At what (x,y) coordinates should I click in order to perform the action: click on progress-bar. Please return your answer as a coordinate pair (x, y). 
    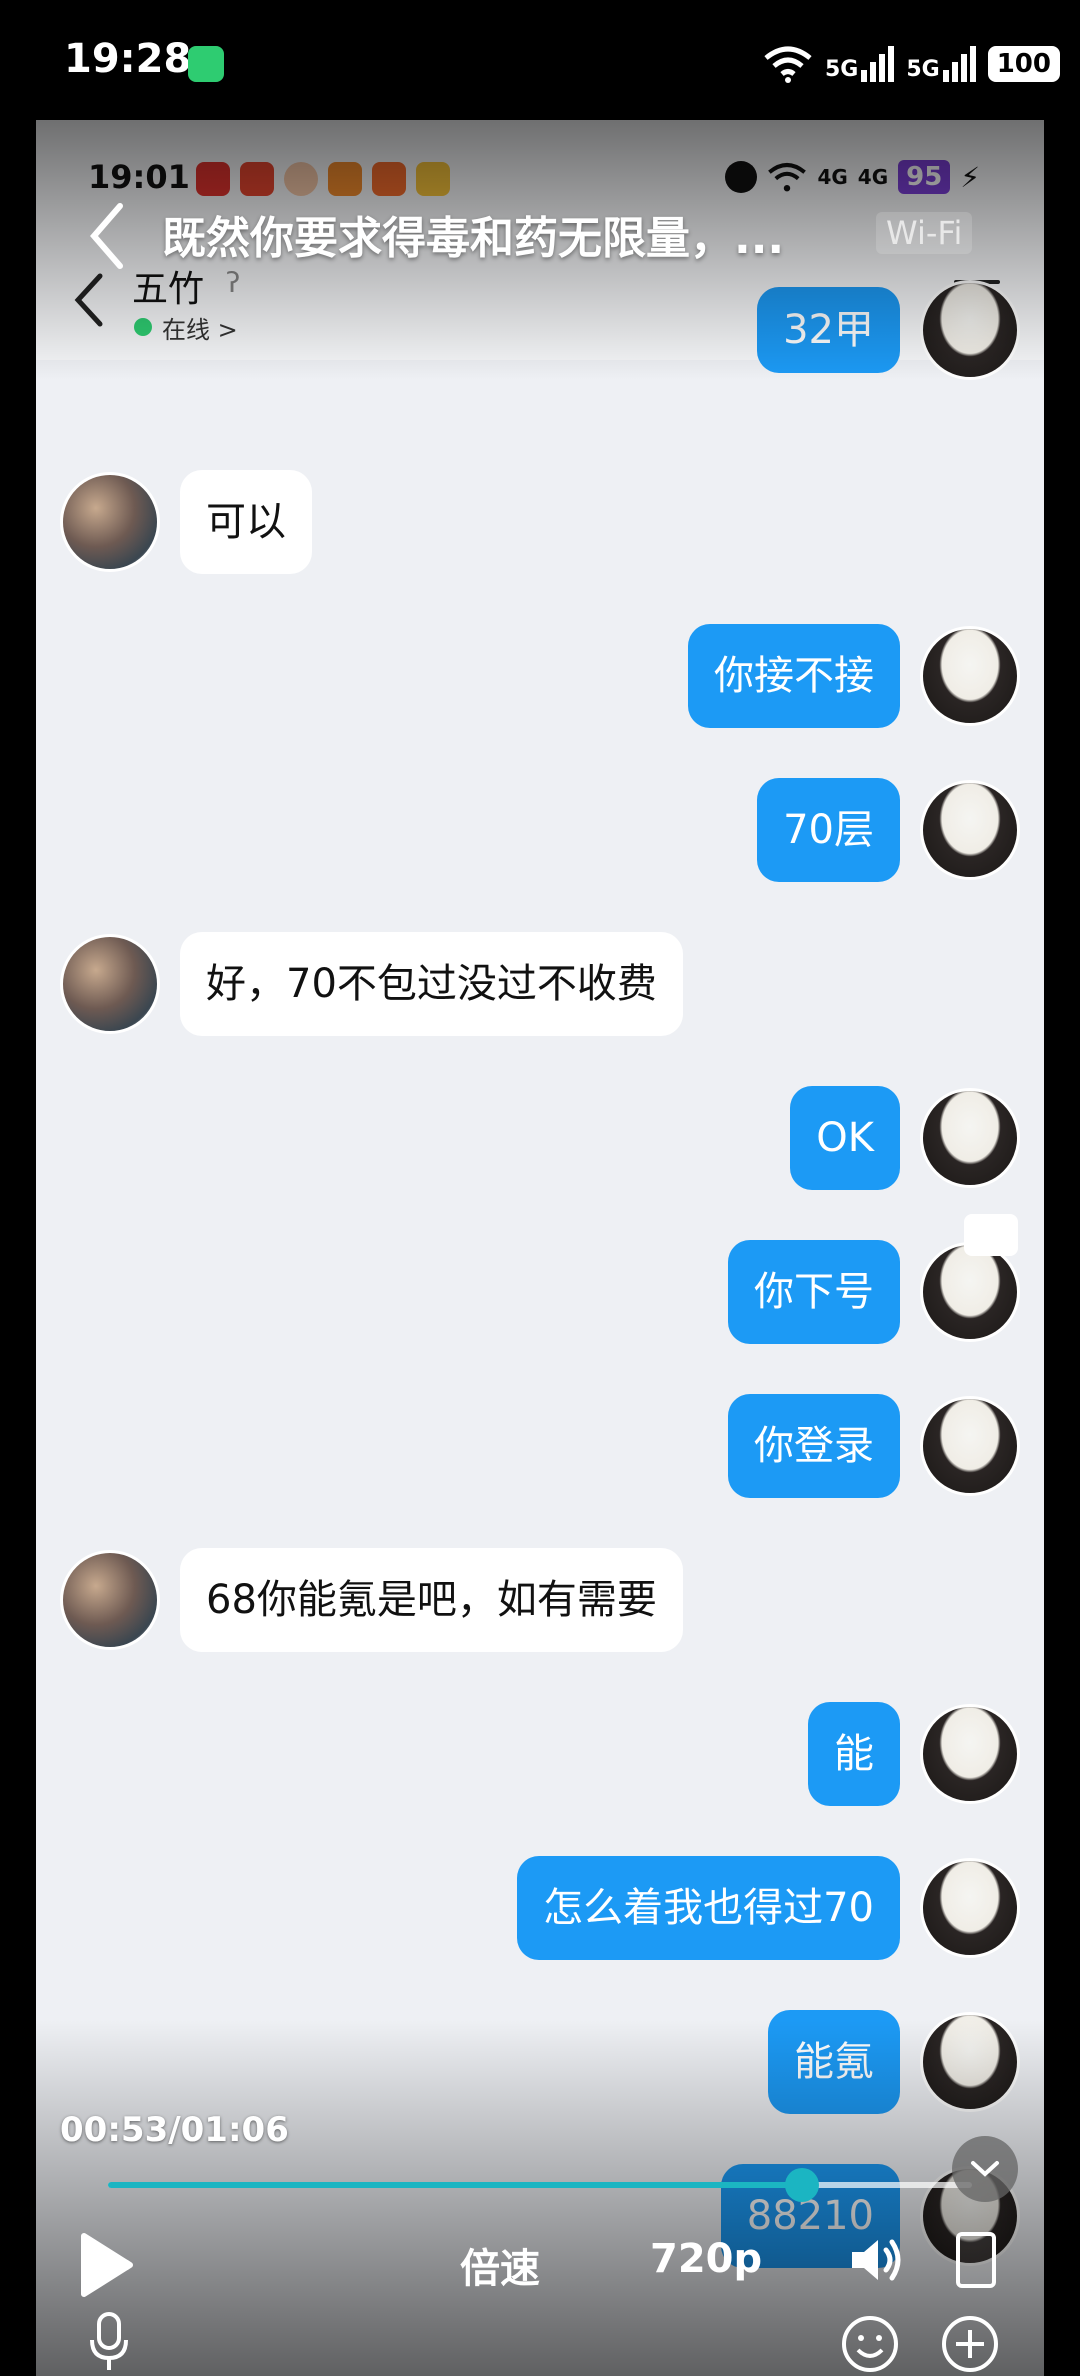
    Looking at the image, I should click on (540, 2185).